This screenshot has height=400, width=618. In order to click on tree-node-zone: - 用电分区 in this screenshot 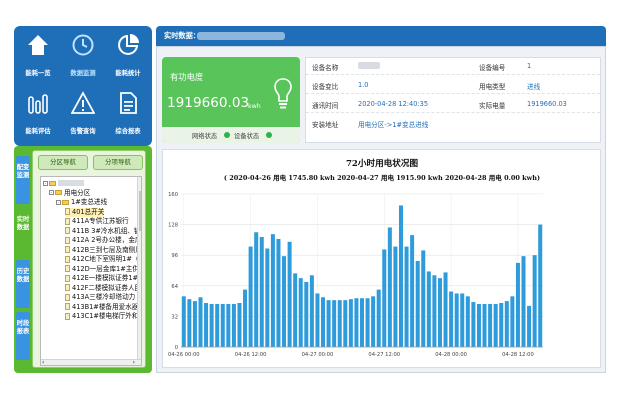, I will do `click(69, 194)`.